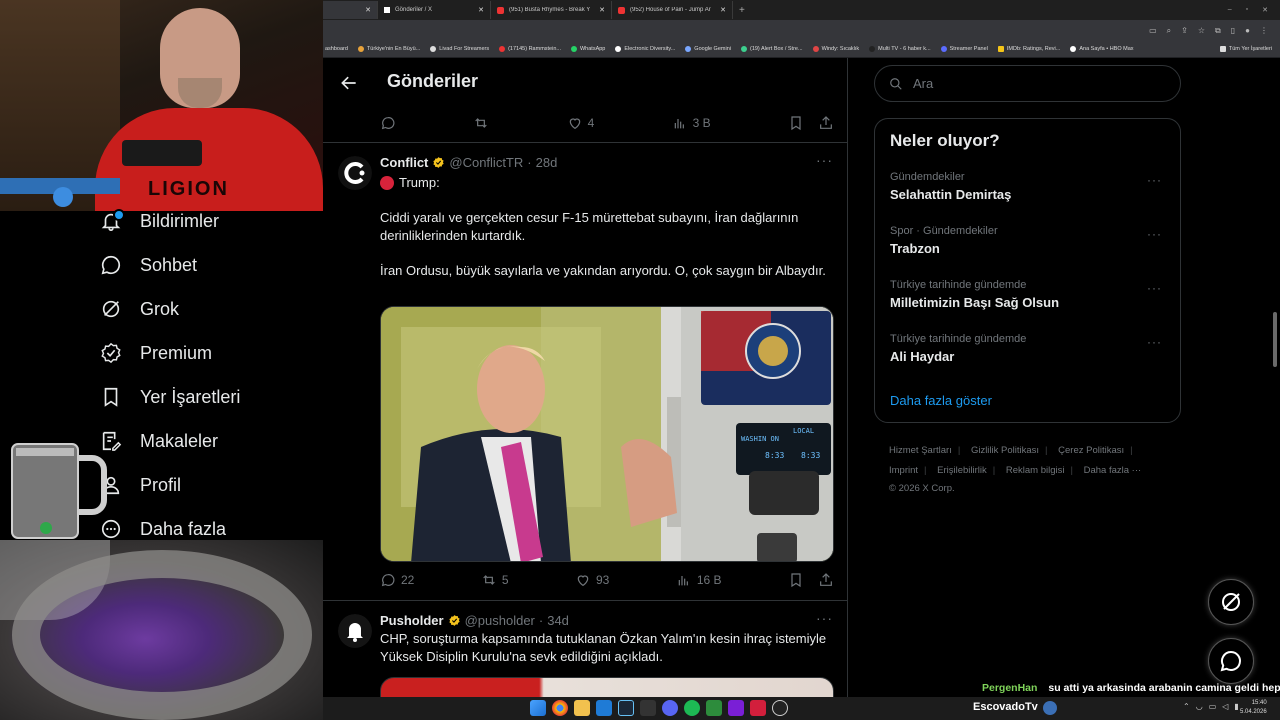  I want to click on trend-item: Gündemdekiler Selahattin Demirtaş ···, so click(1030, 186).